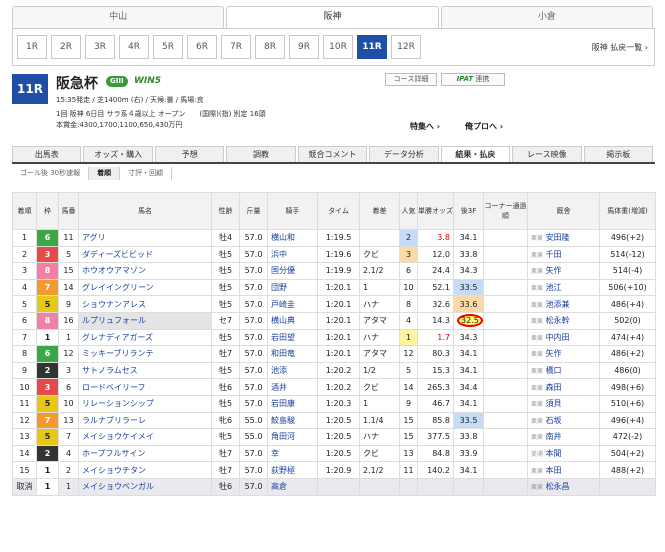  Describe the element at coordinates (100, 47) in the screenshot. I see `race-button-3r: 3R` at that location.